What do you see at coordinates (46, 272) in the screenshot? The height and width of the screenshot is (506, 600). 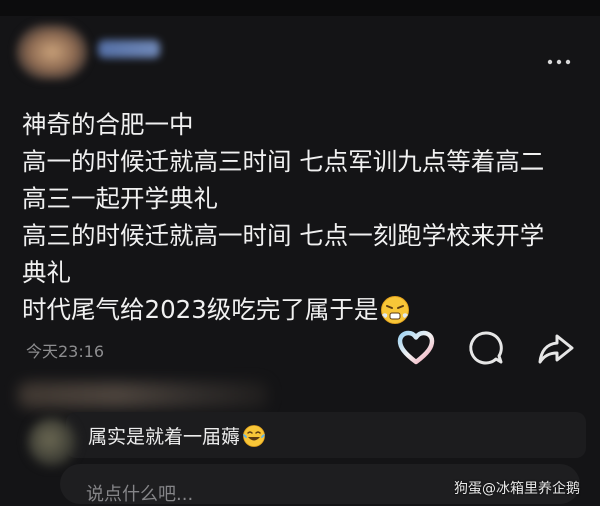 I see `post-line: 典礼` at bounding box center [46, 272].